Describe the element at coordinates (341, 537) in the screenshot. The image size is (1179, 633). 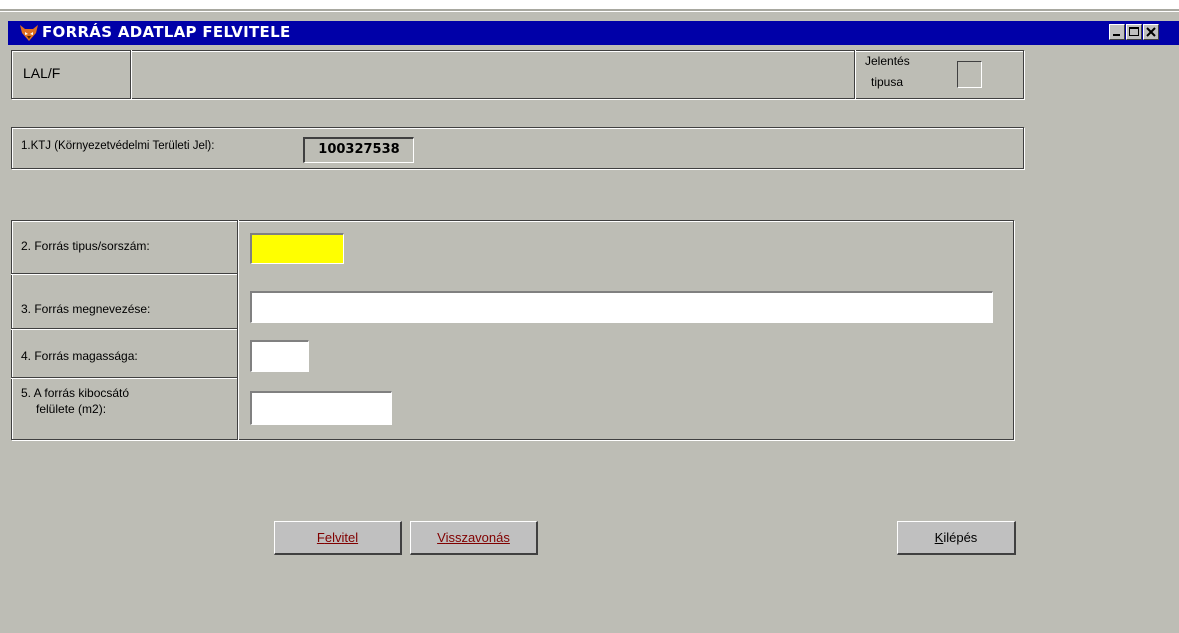
I see `submit-label: elvitel` at that location.